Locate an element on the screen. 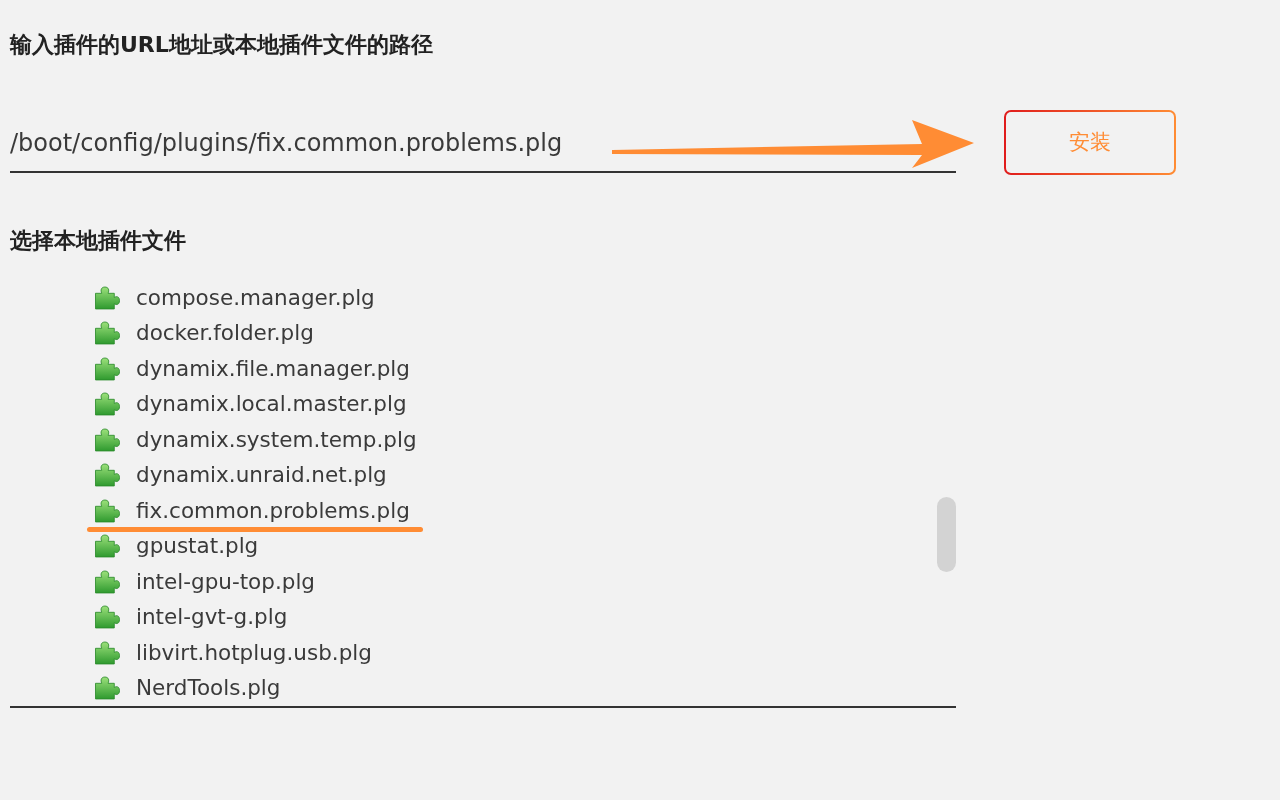  file-name: dynamix.system.temp.plg is located at coordinates (276, 439).